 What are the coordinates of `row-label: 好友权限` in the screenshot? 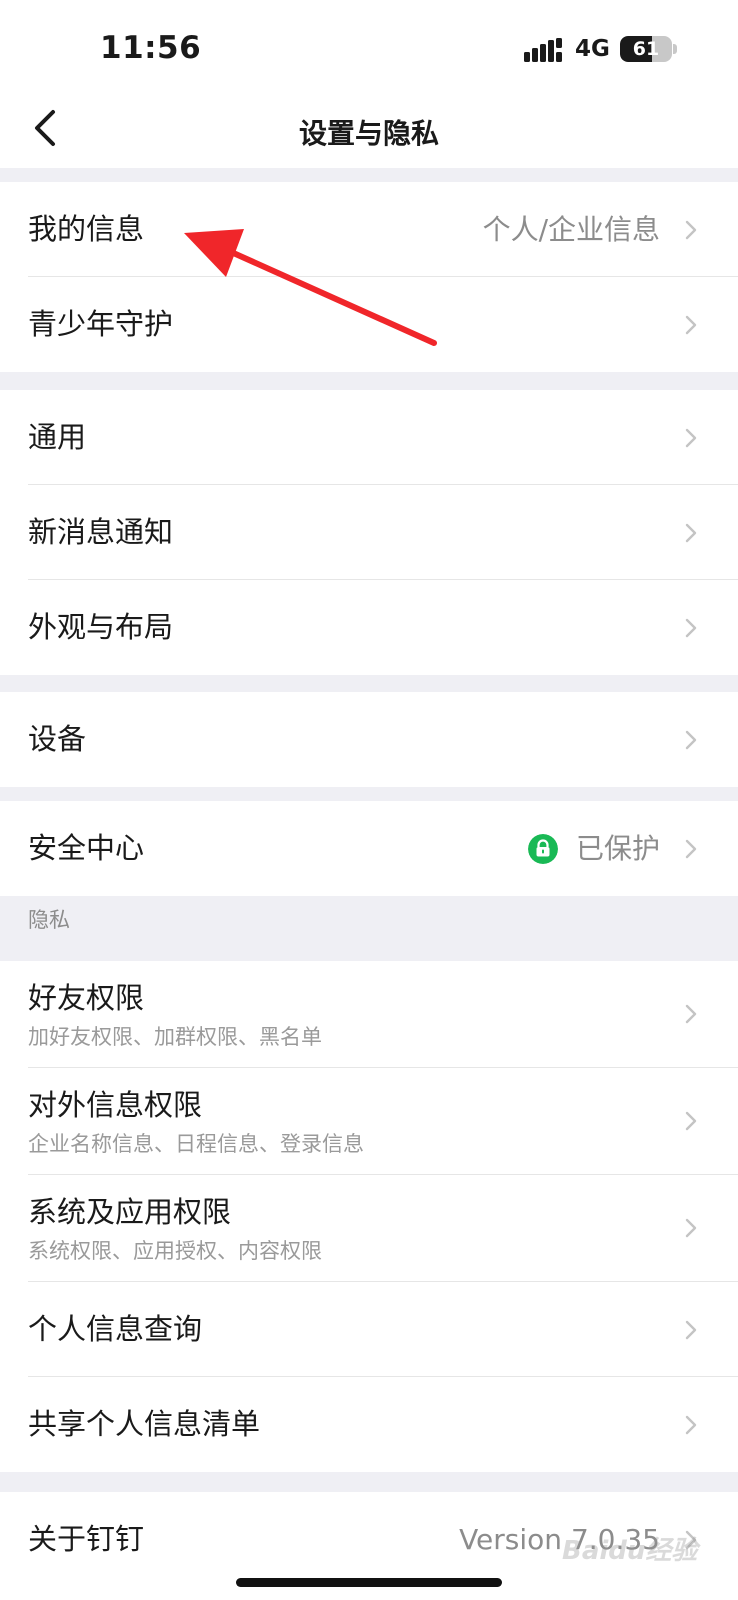 It's located at (86, 998).